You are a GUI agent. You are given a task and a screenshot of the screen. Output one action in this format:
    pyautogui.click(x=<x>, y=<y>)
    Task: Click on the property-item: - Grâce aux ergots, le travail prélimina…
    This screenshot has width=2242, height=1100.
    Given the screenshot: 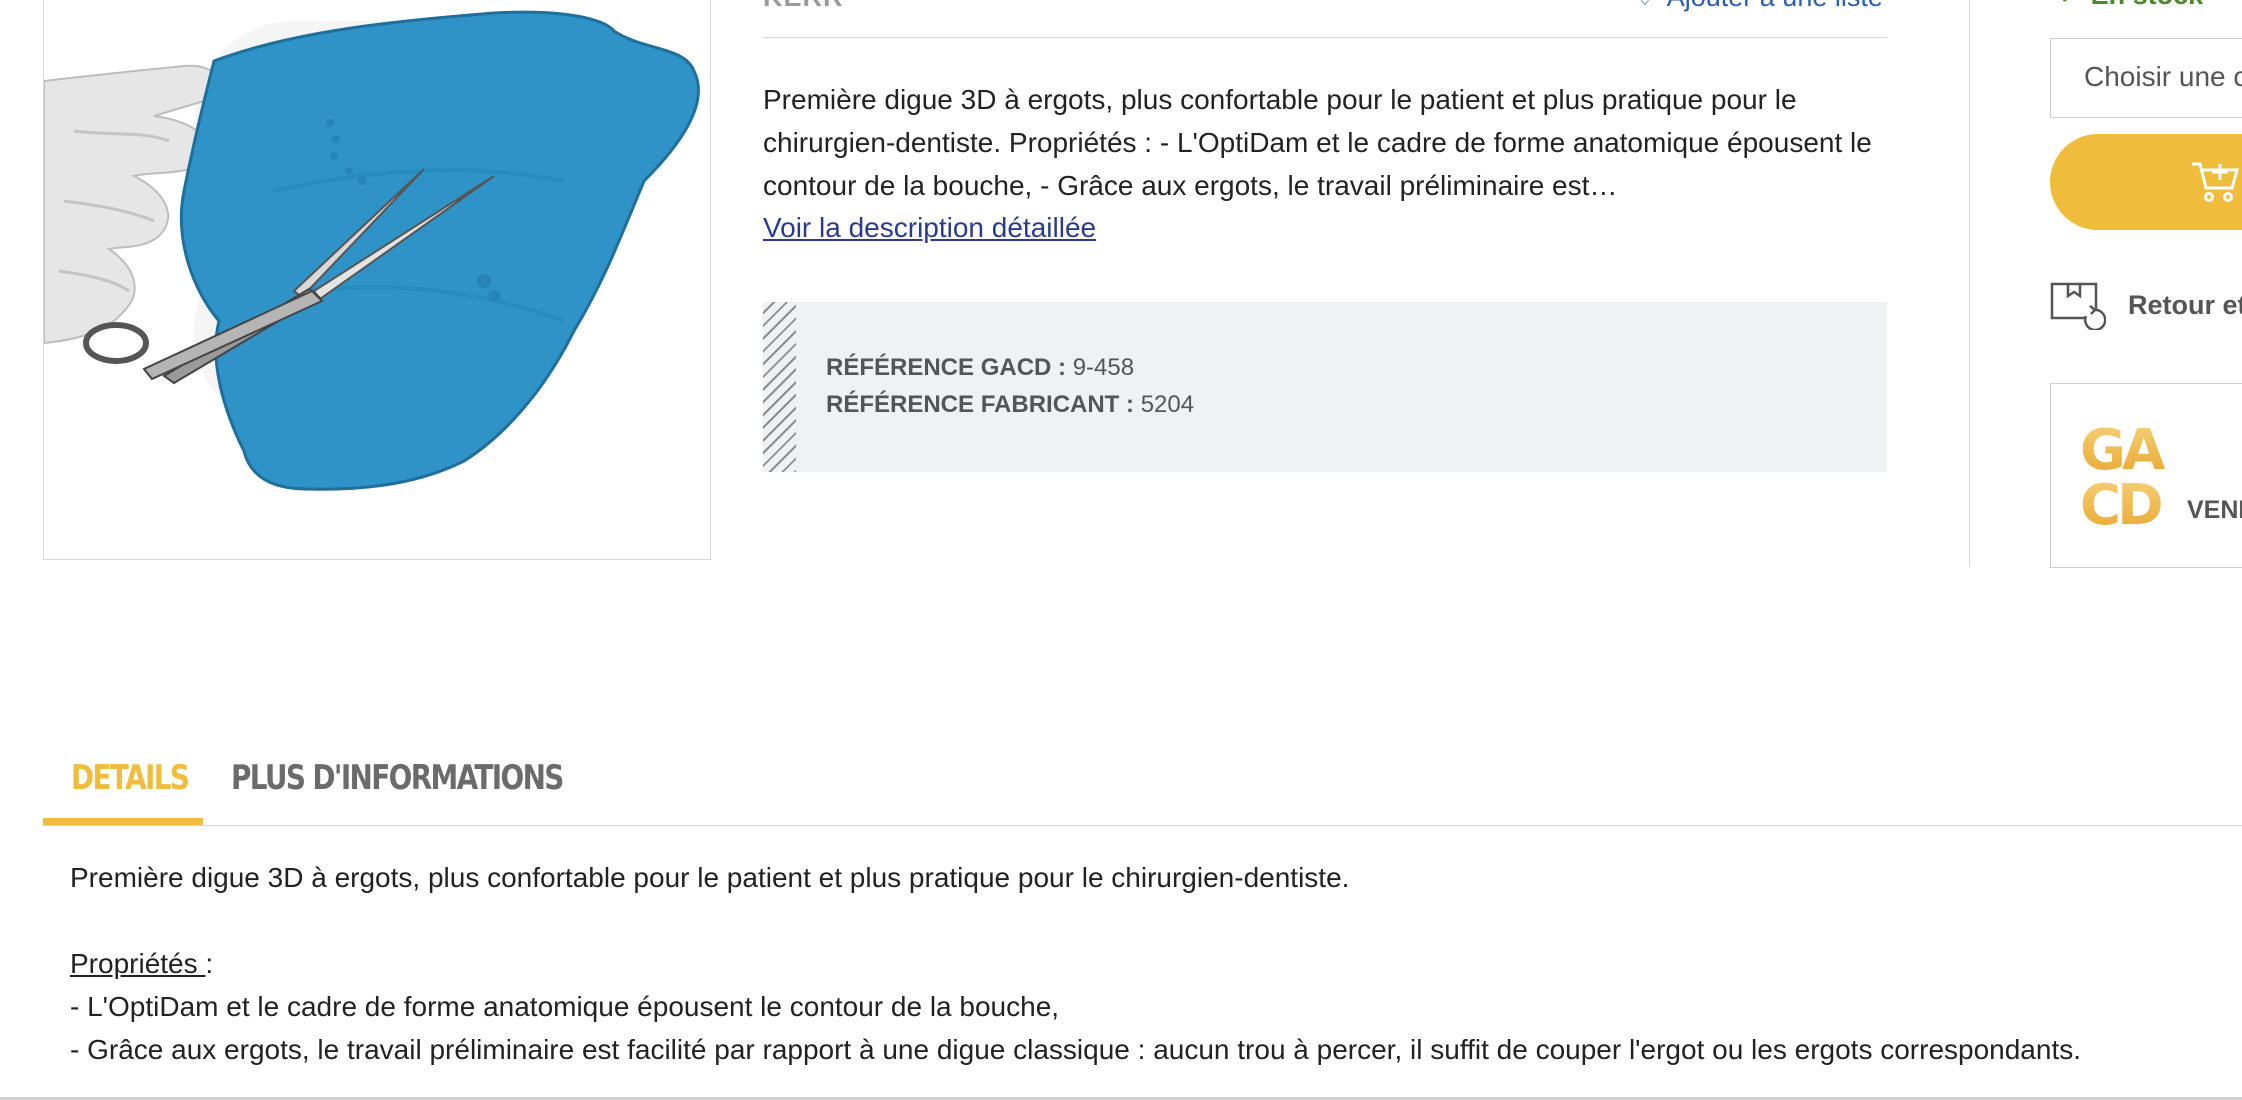 What is the action you would take?
    pyautogui.click(x=1076, y=1049)
    